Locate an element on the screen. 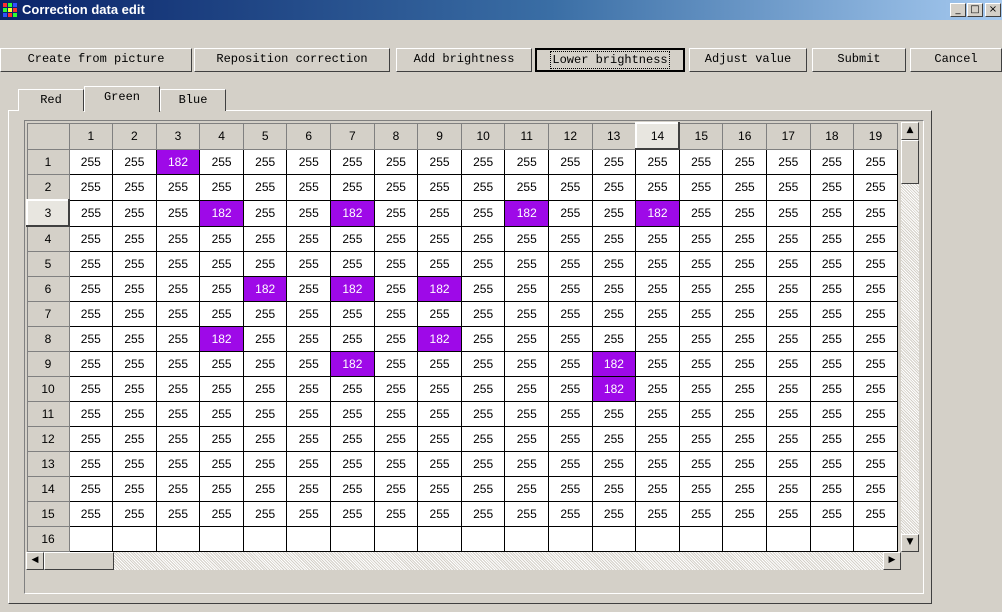 The height and width of the screenshot is (612, 1002). row-header: 7 is located at coordinates (48, 314).